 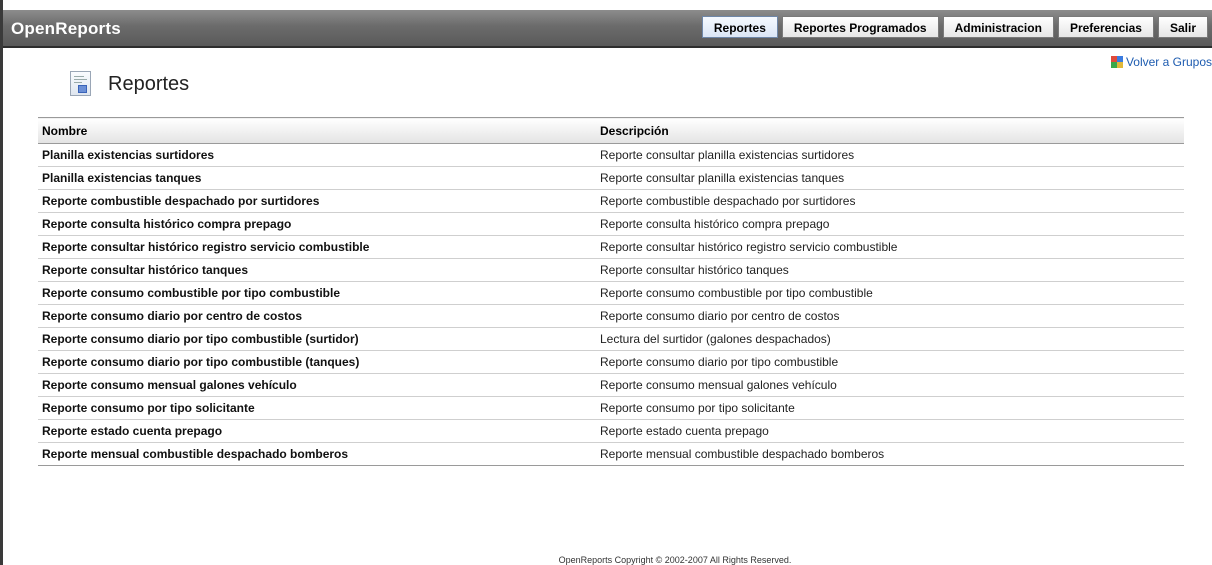 What do you see at coordinates (1182, 27) in the screenshot?
I see `nav-salir-button: Salir` at bounding box center [1182, 27].